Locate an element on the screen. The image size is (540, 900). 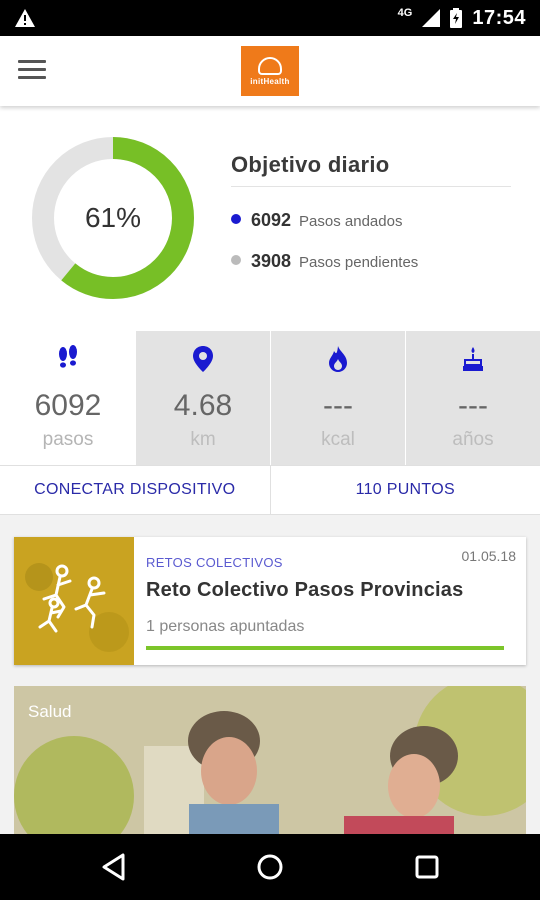
location-pin-icon is located at coordinates (203, 359).